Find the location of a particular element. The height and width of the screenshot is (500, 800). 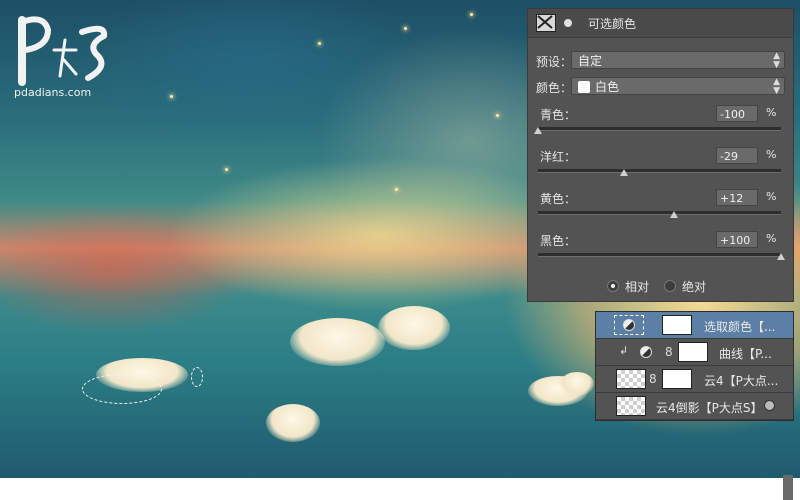

colors-label: 颜色： is located at coordinates (554, 88).